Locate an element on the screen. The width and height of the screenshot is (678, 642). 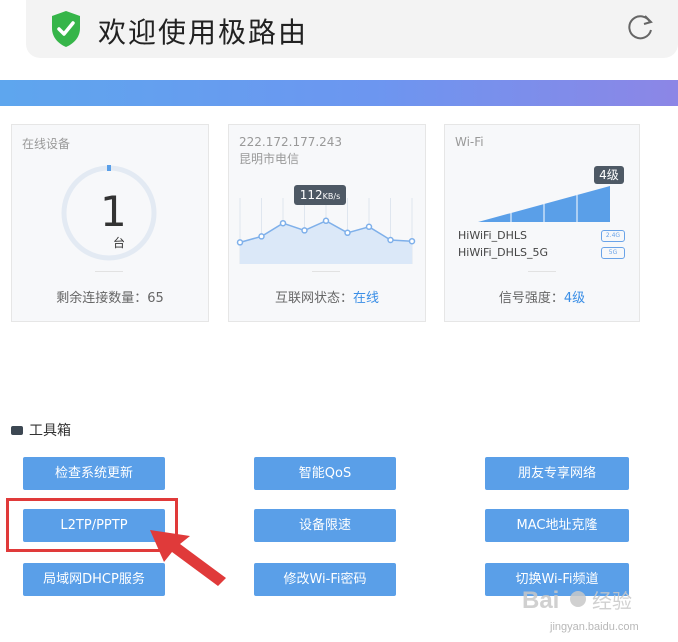
card-label: 在线设备 is located at coordinates (46, 144).